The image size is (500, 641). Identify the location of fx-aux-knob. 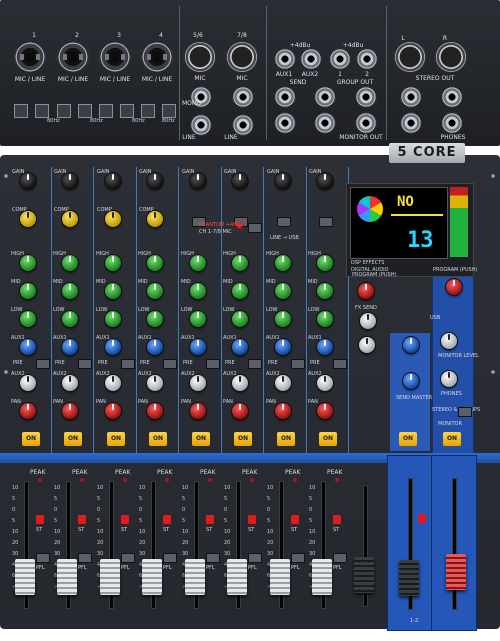
(367, 345).